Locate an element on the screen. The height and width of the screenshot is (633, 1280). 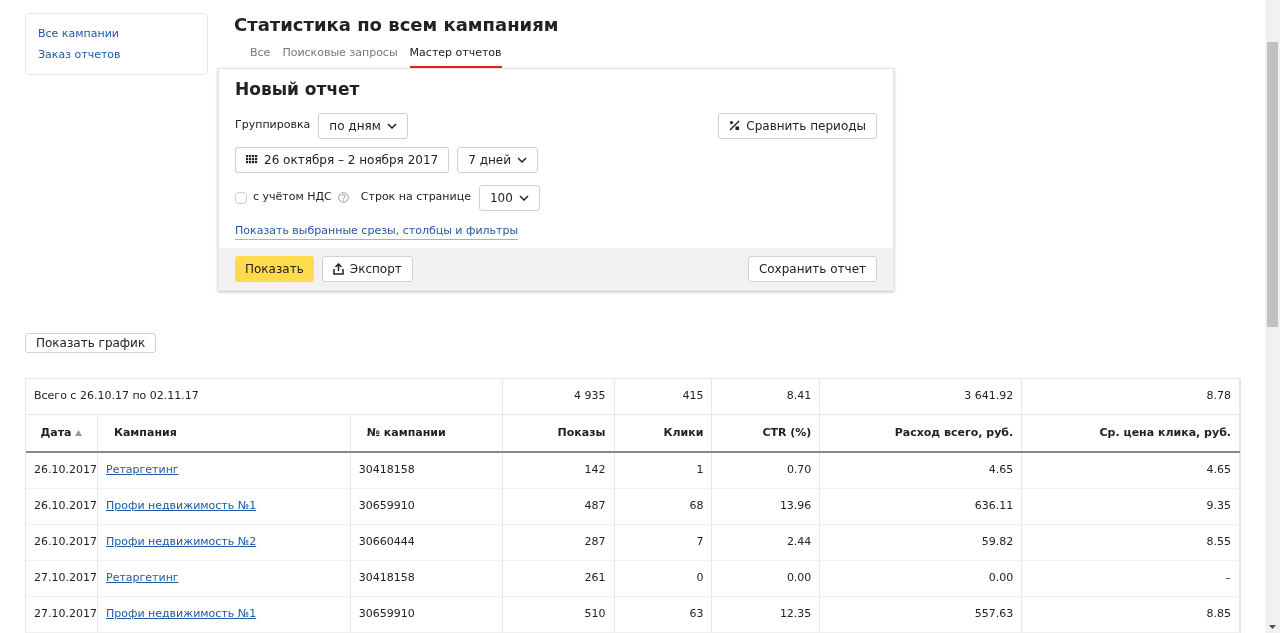
upload-icon is located at coordinates (338, 269).